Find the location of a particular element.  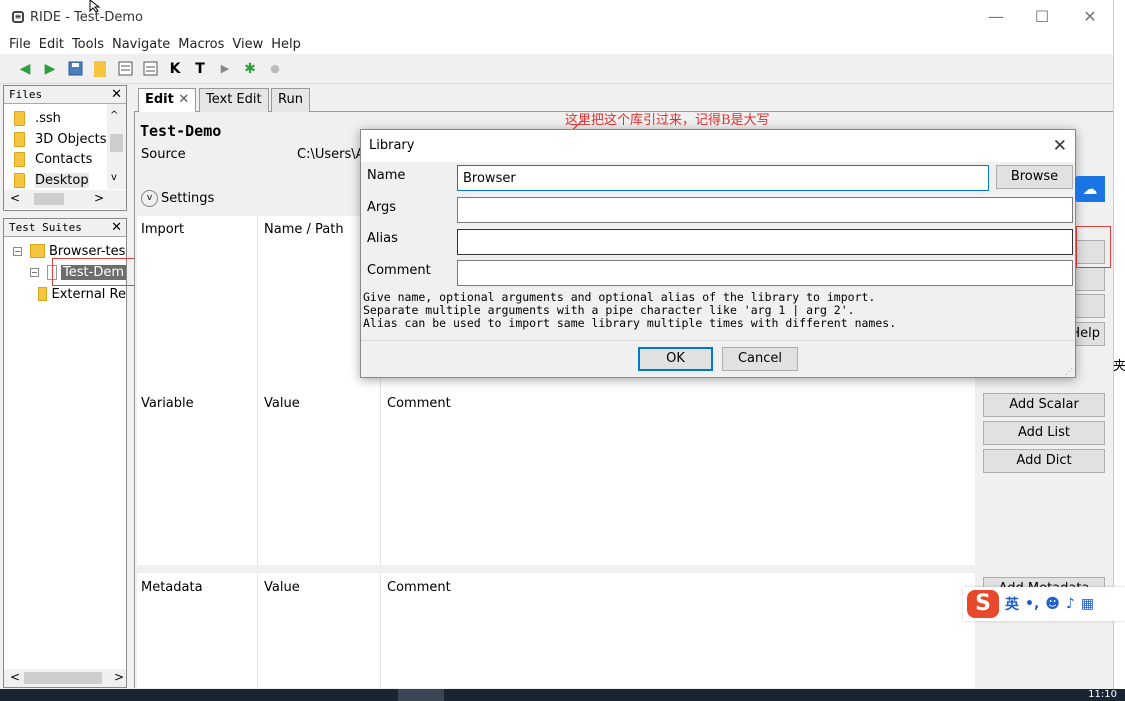

suites-horizontal-scrollbar: < > is located at coordinates (65, 678).